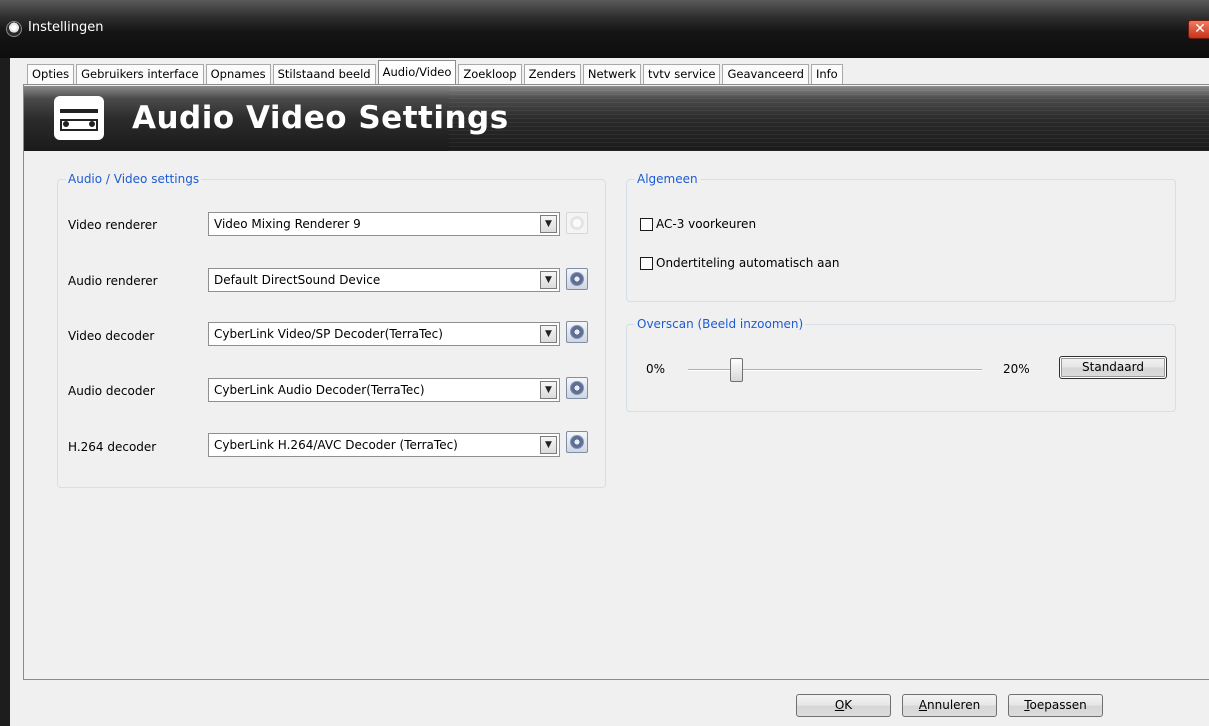  I want to click on tab-info: Info, so click(826, 74).